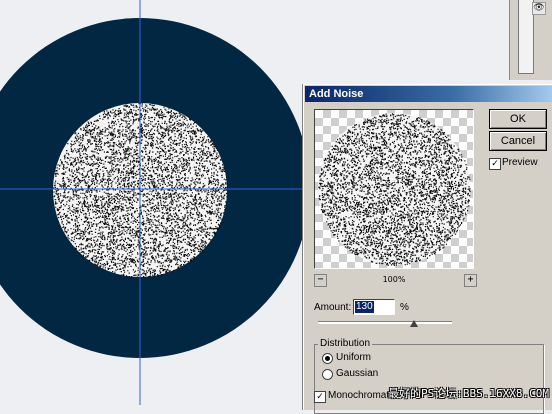 This screenshot has width=552, height=414. I want to click on zoom-out-button: −, so click(320, 280).